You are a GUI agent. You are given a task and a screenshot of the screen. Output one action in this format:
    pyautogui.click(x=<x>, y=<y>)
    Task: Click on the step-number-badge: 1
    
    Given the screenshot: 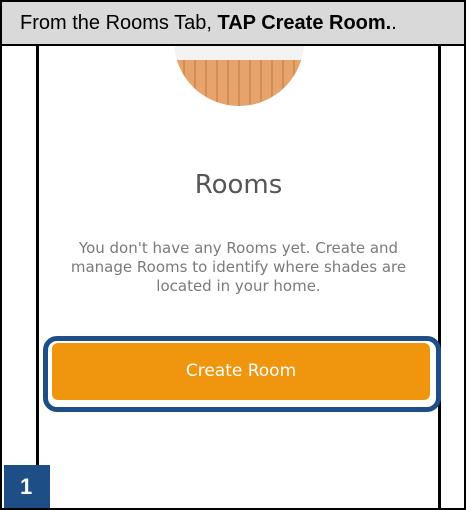 What is the action you would take?
    pyautogui.click(x=27, y=486)
    